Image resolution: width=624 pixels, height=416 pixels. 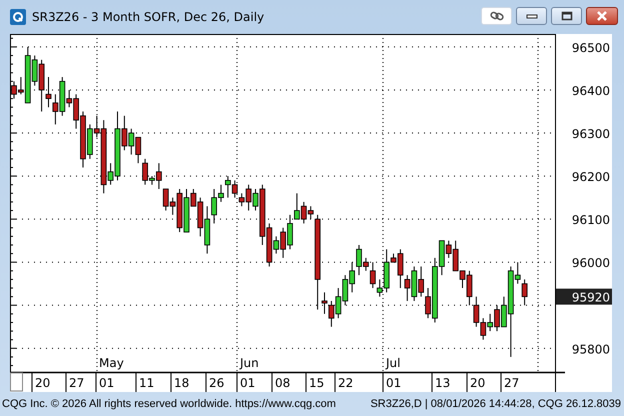 What do you see at coordinates (249, 363) in the screenshot?
I see `month-label: Jun` at bounding box center [249, 363].